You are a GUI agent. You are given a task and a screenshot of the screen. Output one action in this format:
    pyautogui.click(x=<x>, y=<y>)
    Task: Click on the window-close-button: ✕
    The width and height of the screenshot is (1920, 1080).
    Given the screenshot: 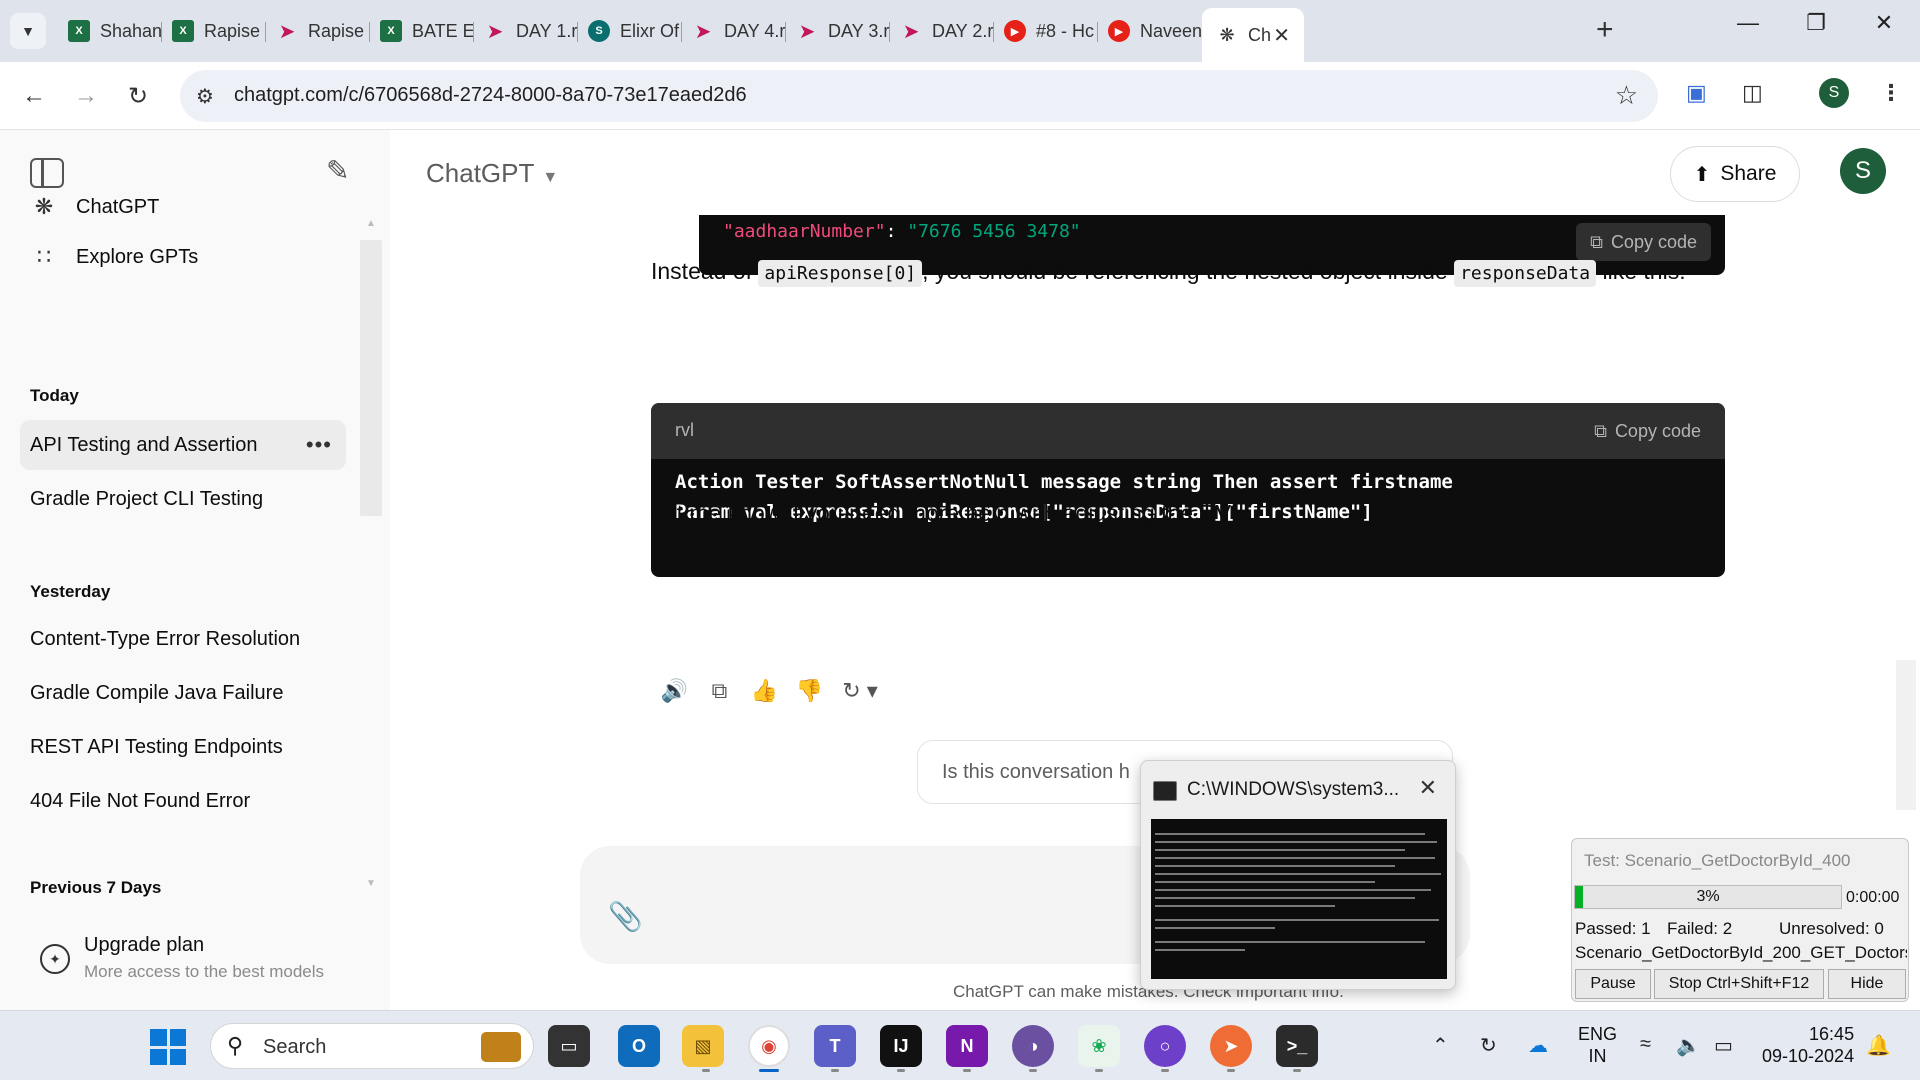 What is the action you would take?
    pyautogui.click(x=1884, y=23)
    